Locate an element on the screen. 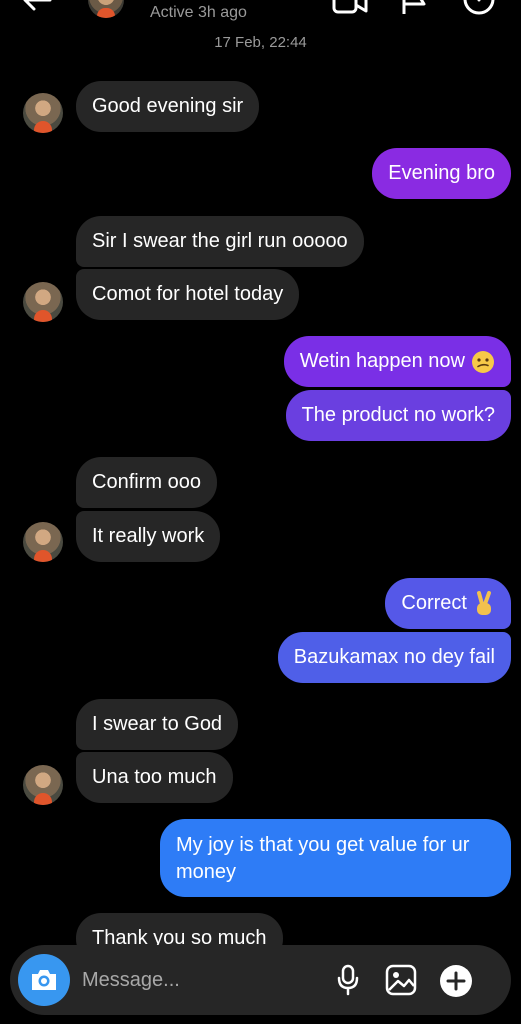 The height and width of the screenshot is (1024, 521). chat-header: Active 3h ago is located at coordinates (260, 15).